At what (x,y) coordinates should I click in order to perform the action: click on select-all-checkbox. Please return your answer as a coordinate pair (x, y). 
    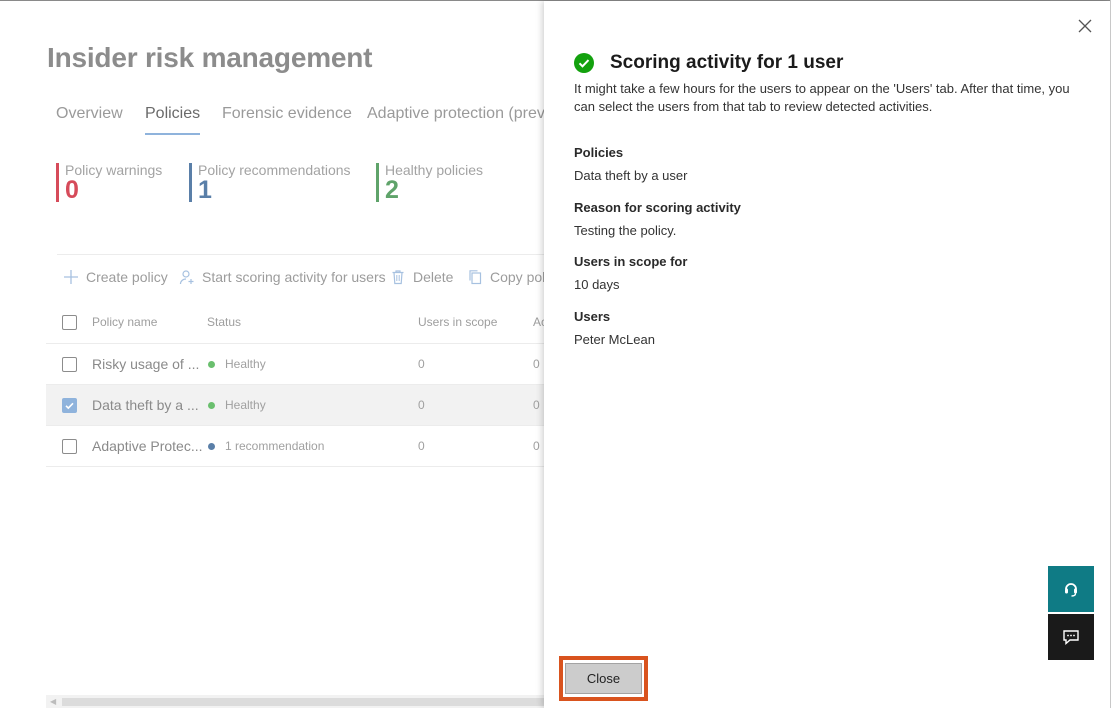
    Looking at the image, I should click on (69, 322).